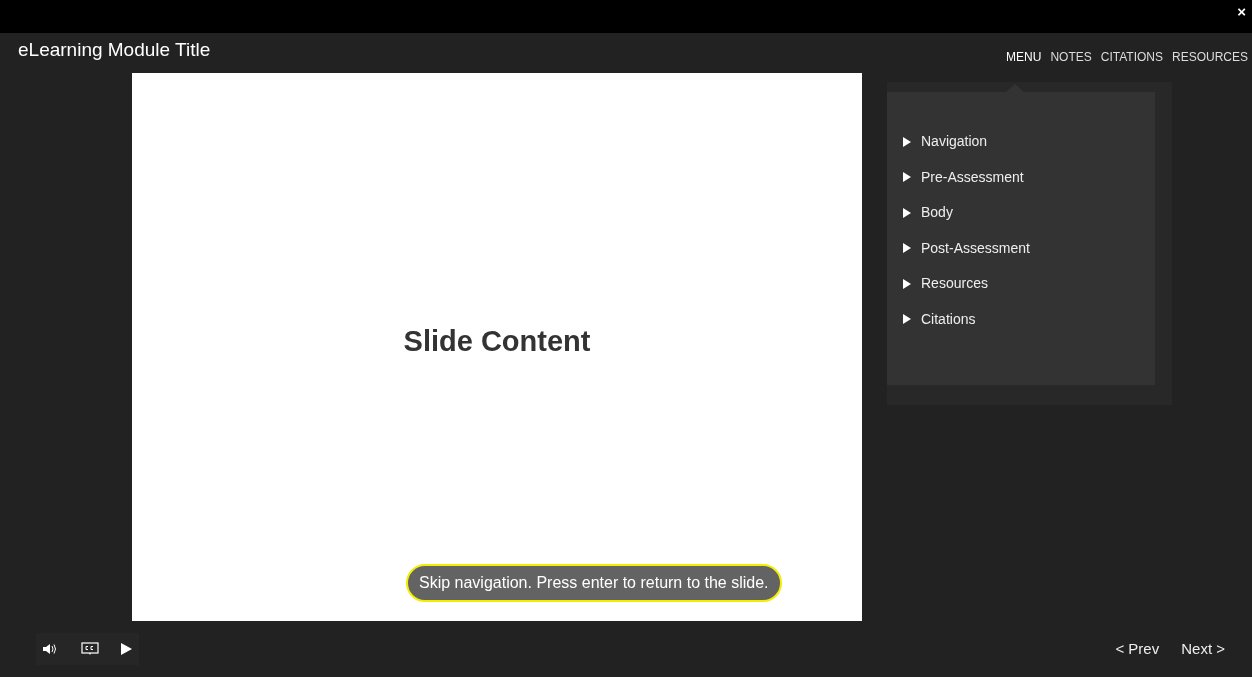 This screenshot has height=677, width=1252. I want to click on close-button: ×, so click(1241, 12).